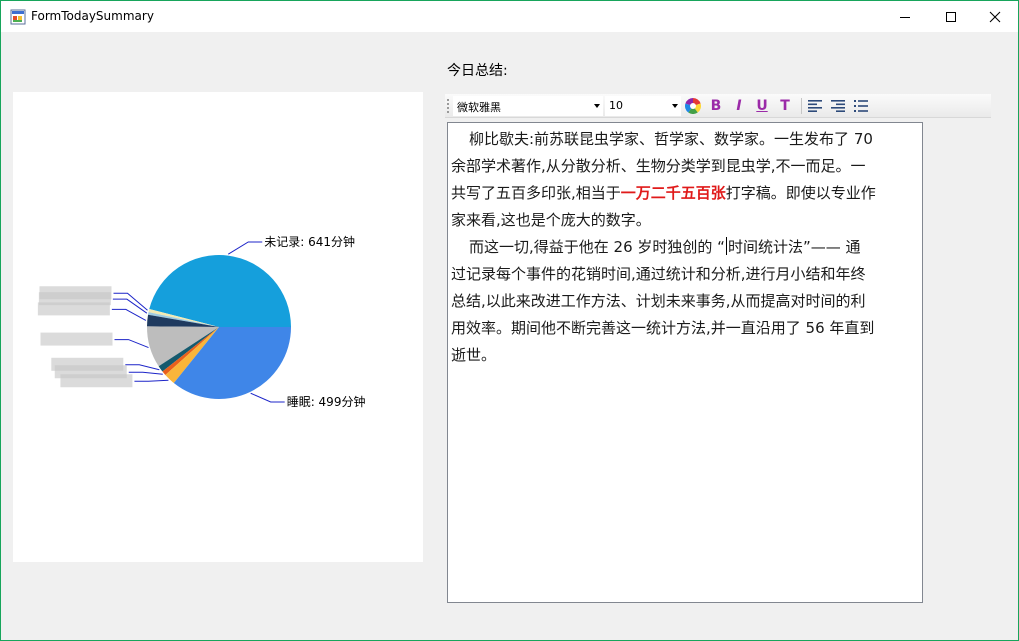 Image resolution: width=1019 pixels, height=641 pixels. I want to click on window-title: FormTodaySummary, so click(92, 16).